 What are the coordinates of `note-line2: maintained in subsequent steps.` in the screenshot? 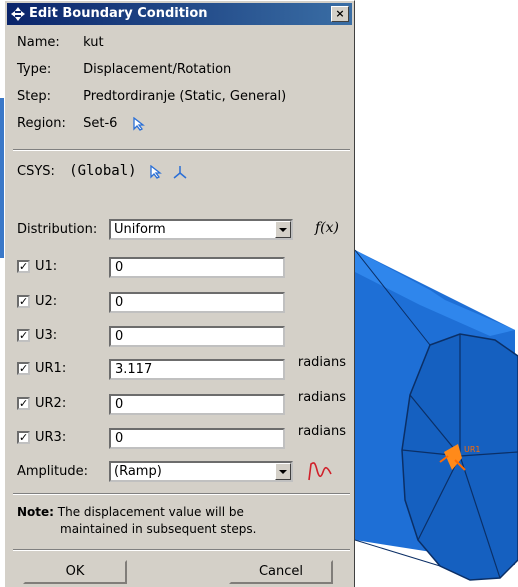 It's located at (158, 529).